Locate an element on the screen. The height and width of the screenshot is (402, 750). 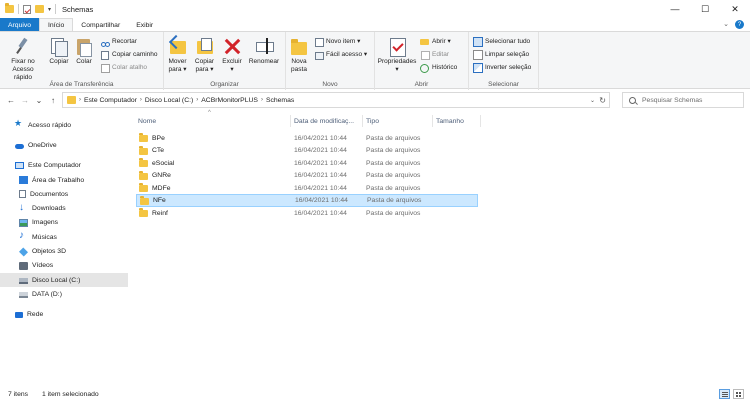
search-icon is located at coordinates (632, 100).